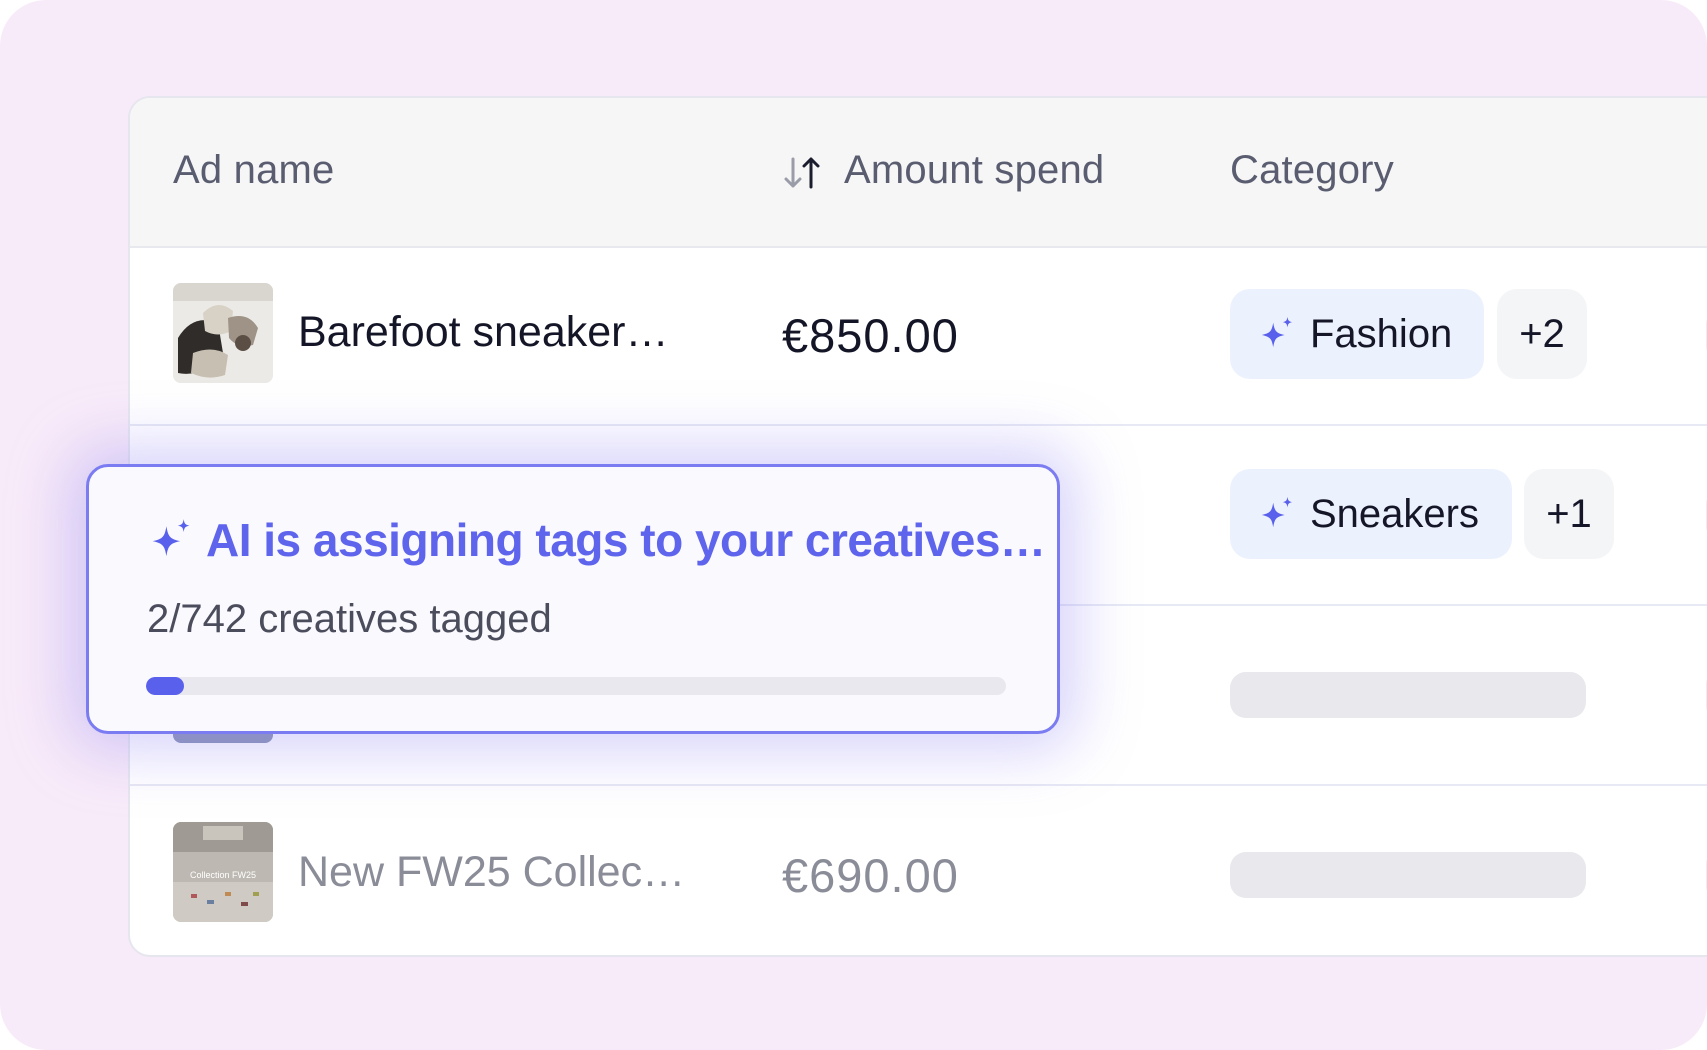 Image resolution: width=1707 pixels, height=1050 pixels. I want to click on progress-bar-fill, so click(165, 686).